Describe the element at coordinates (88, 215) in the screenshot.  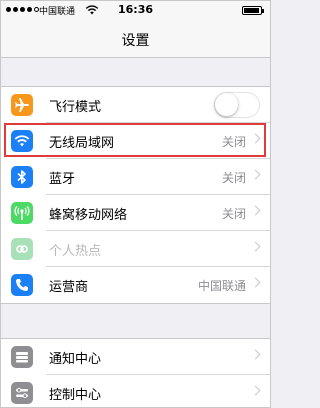
I see `settings-row-label: 蜂窝移动网络` at that location.